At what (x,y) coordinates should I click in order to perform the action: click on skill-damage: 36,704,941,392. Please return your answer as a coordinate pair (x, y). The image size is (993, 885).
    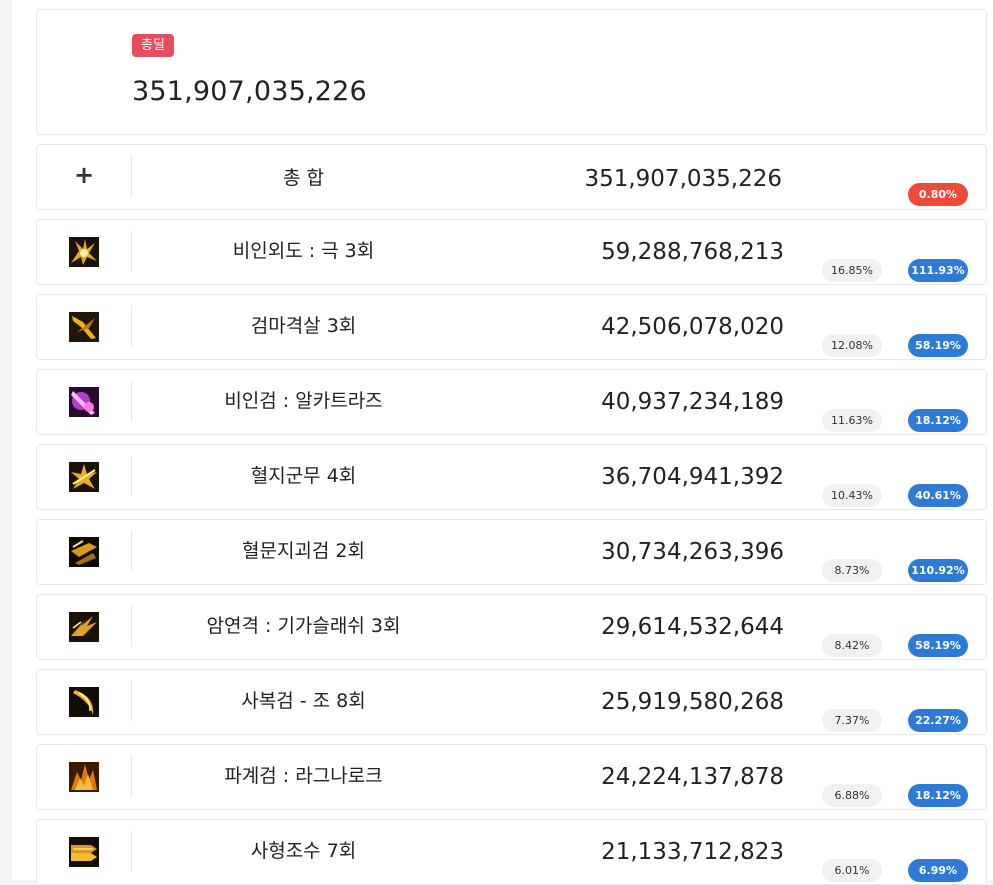
    Looking at the image, I should click on (692, 477).